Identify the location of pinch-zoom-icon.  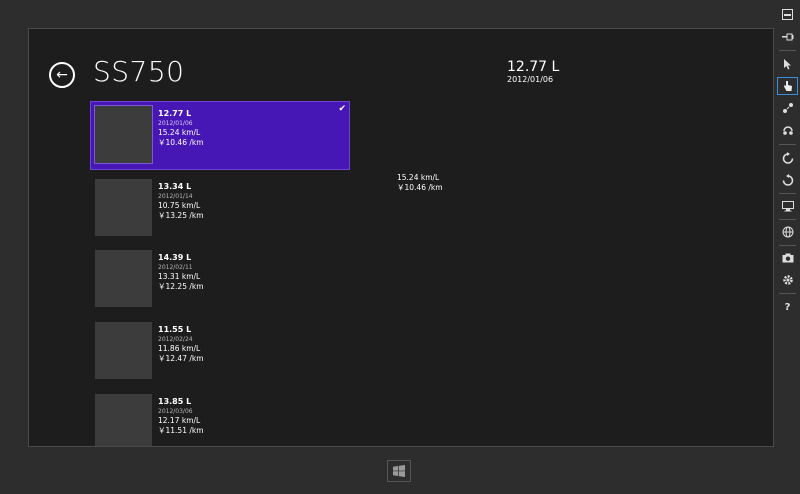
(787, 108).